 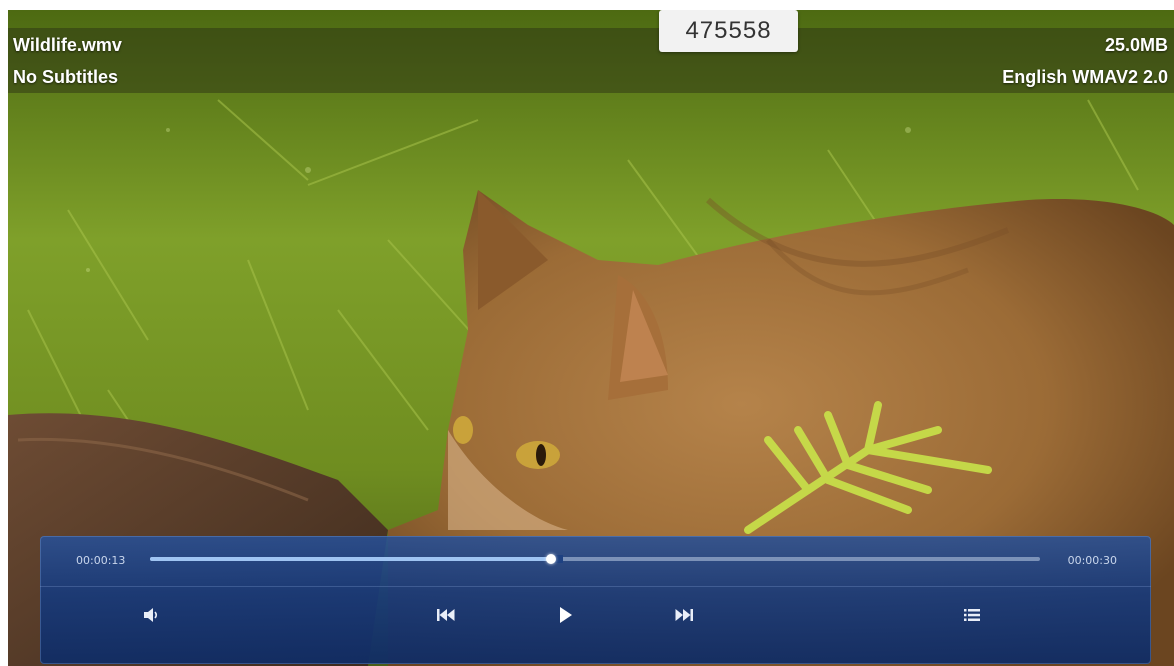 I want to click on frame-counter: 475558, so click(x=728, y=31).